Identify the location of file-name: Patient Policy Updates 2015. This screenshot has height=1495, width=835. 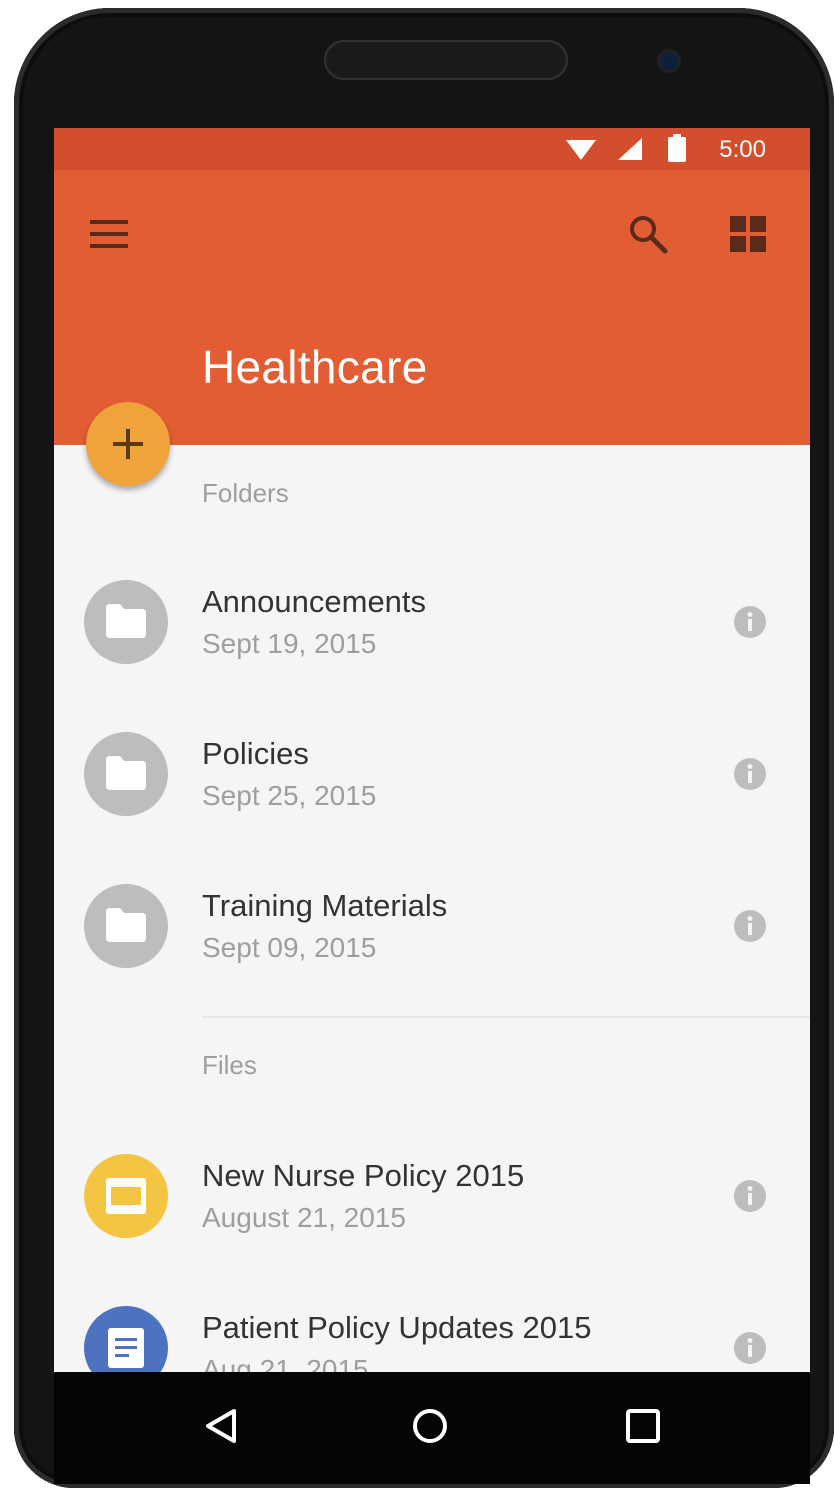
(397, 1327).